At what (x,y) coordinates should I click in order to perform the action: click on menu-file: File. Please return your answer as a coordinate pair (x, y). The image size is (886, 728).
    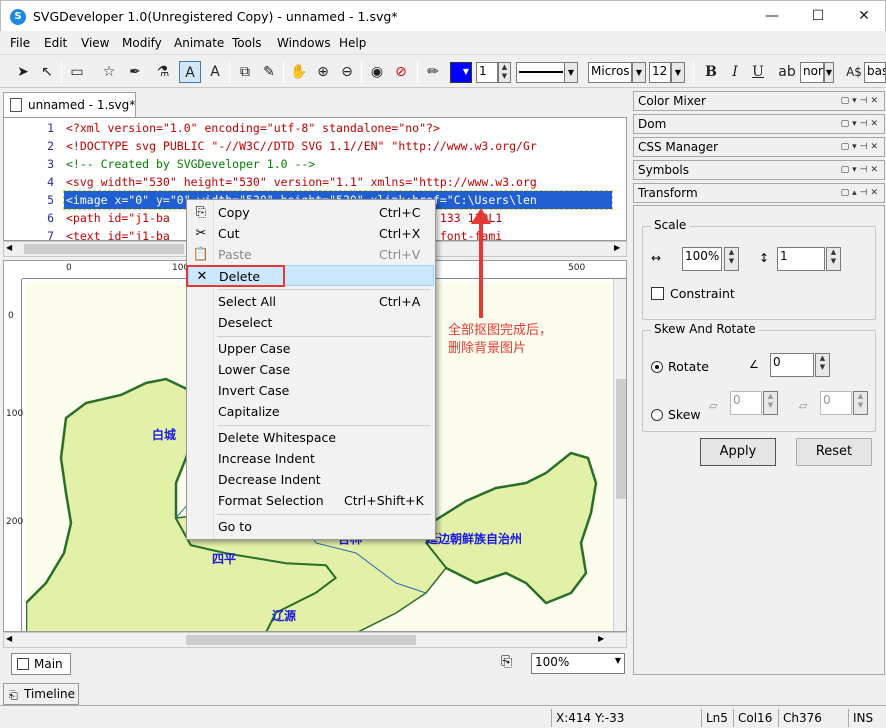
    Looking at the image, I should click on (20, 43).